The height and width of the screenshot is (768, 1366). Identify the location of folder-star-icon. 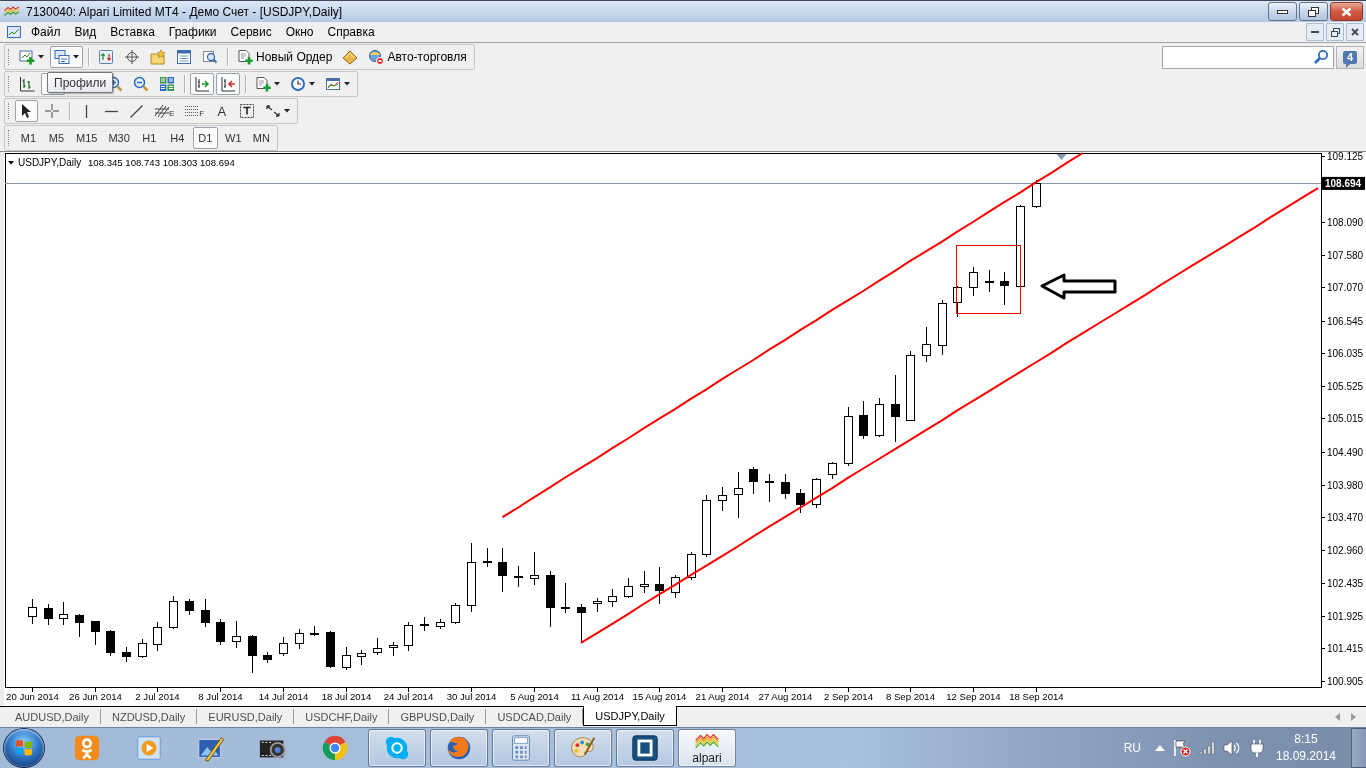
(158, 57).